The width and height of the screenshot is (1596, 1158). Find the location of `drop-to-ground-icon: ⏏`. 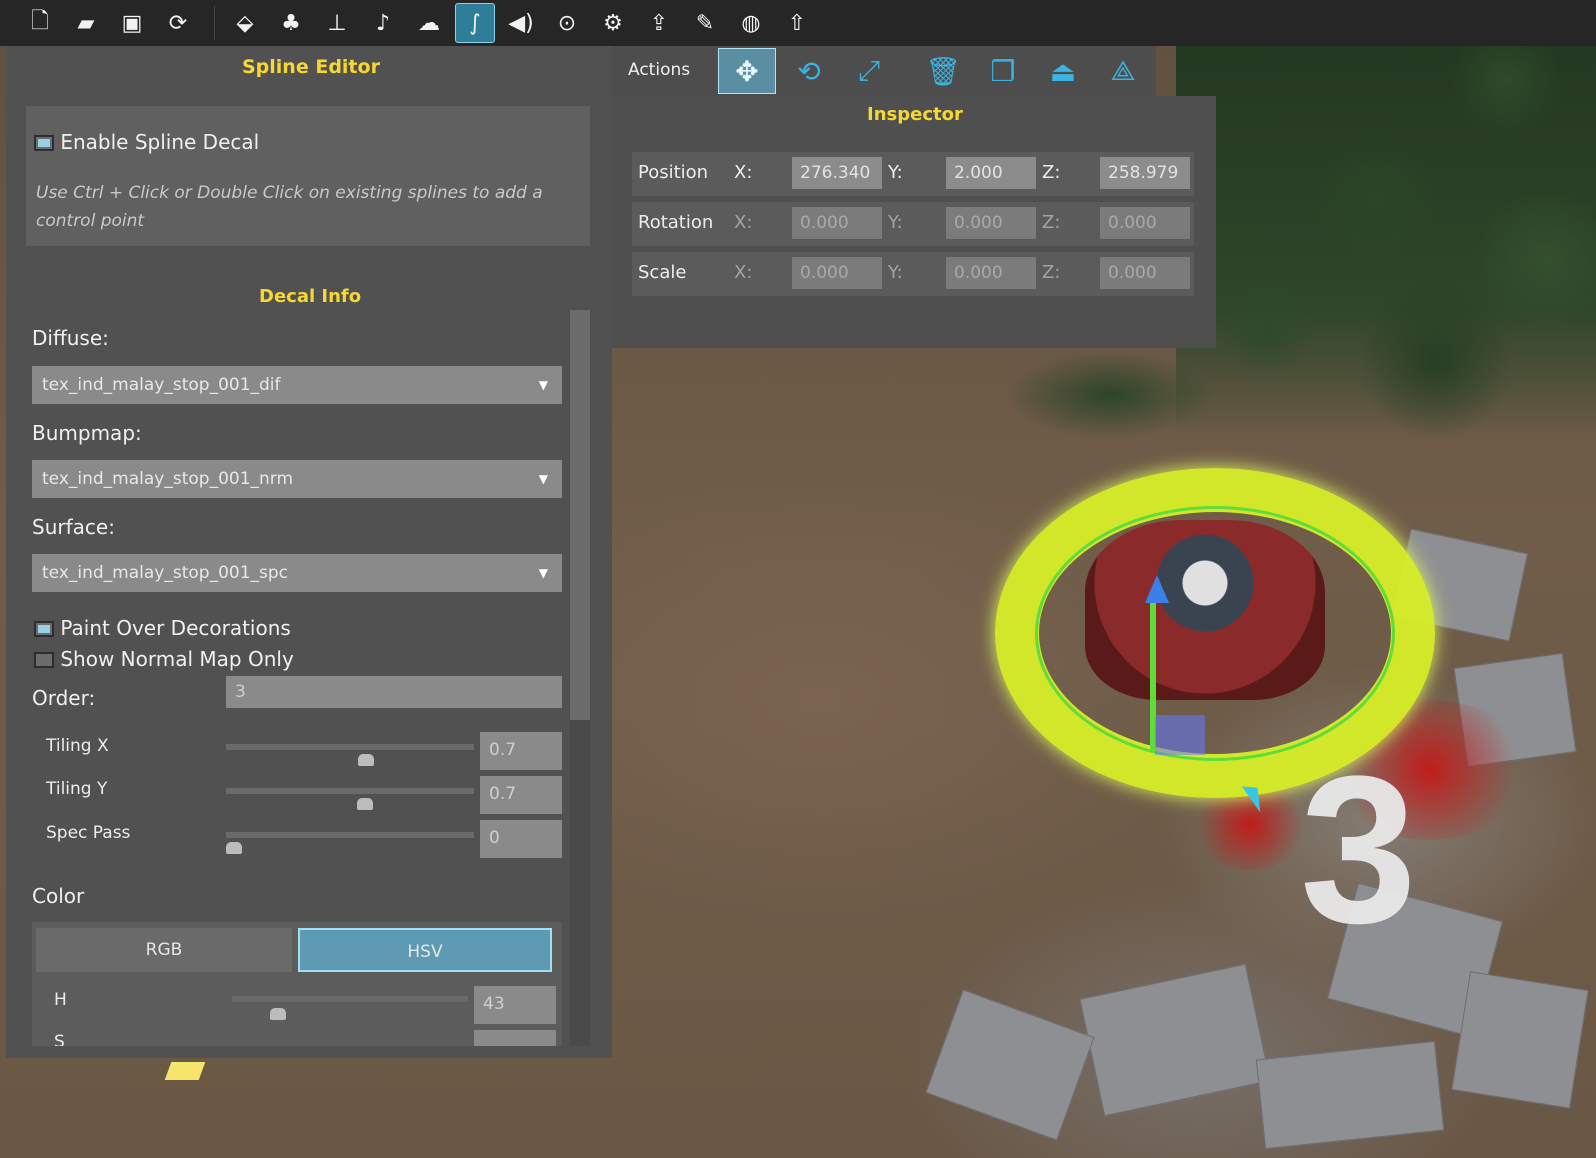

drop-to-ground-icon: ⏏ is located at coordinates (1063, 71).